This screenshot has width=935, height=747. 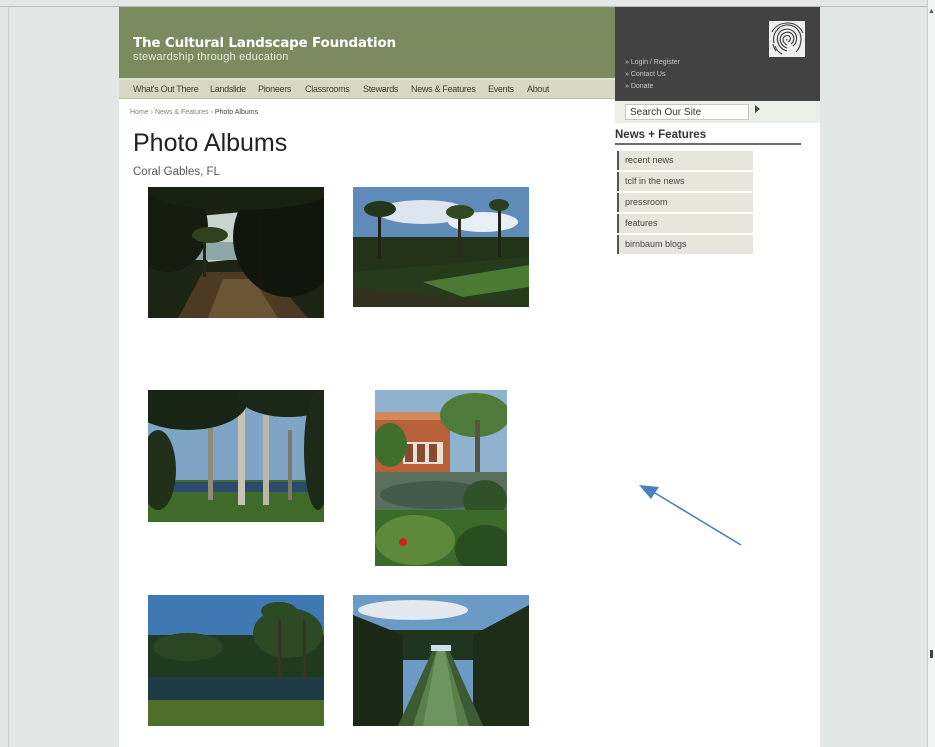 What do you see at coordinates (380, 89) in the screenshot?
I see `nav-item-stewards: Stewards` at bounding box center [380, 89].